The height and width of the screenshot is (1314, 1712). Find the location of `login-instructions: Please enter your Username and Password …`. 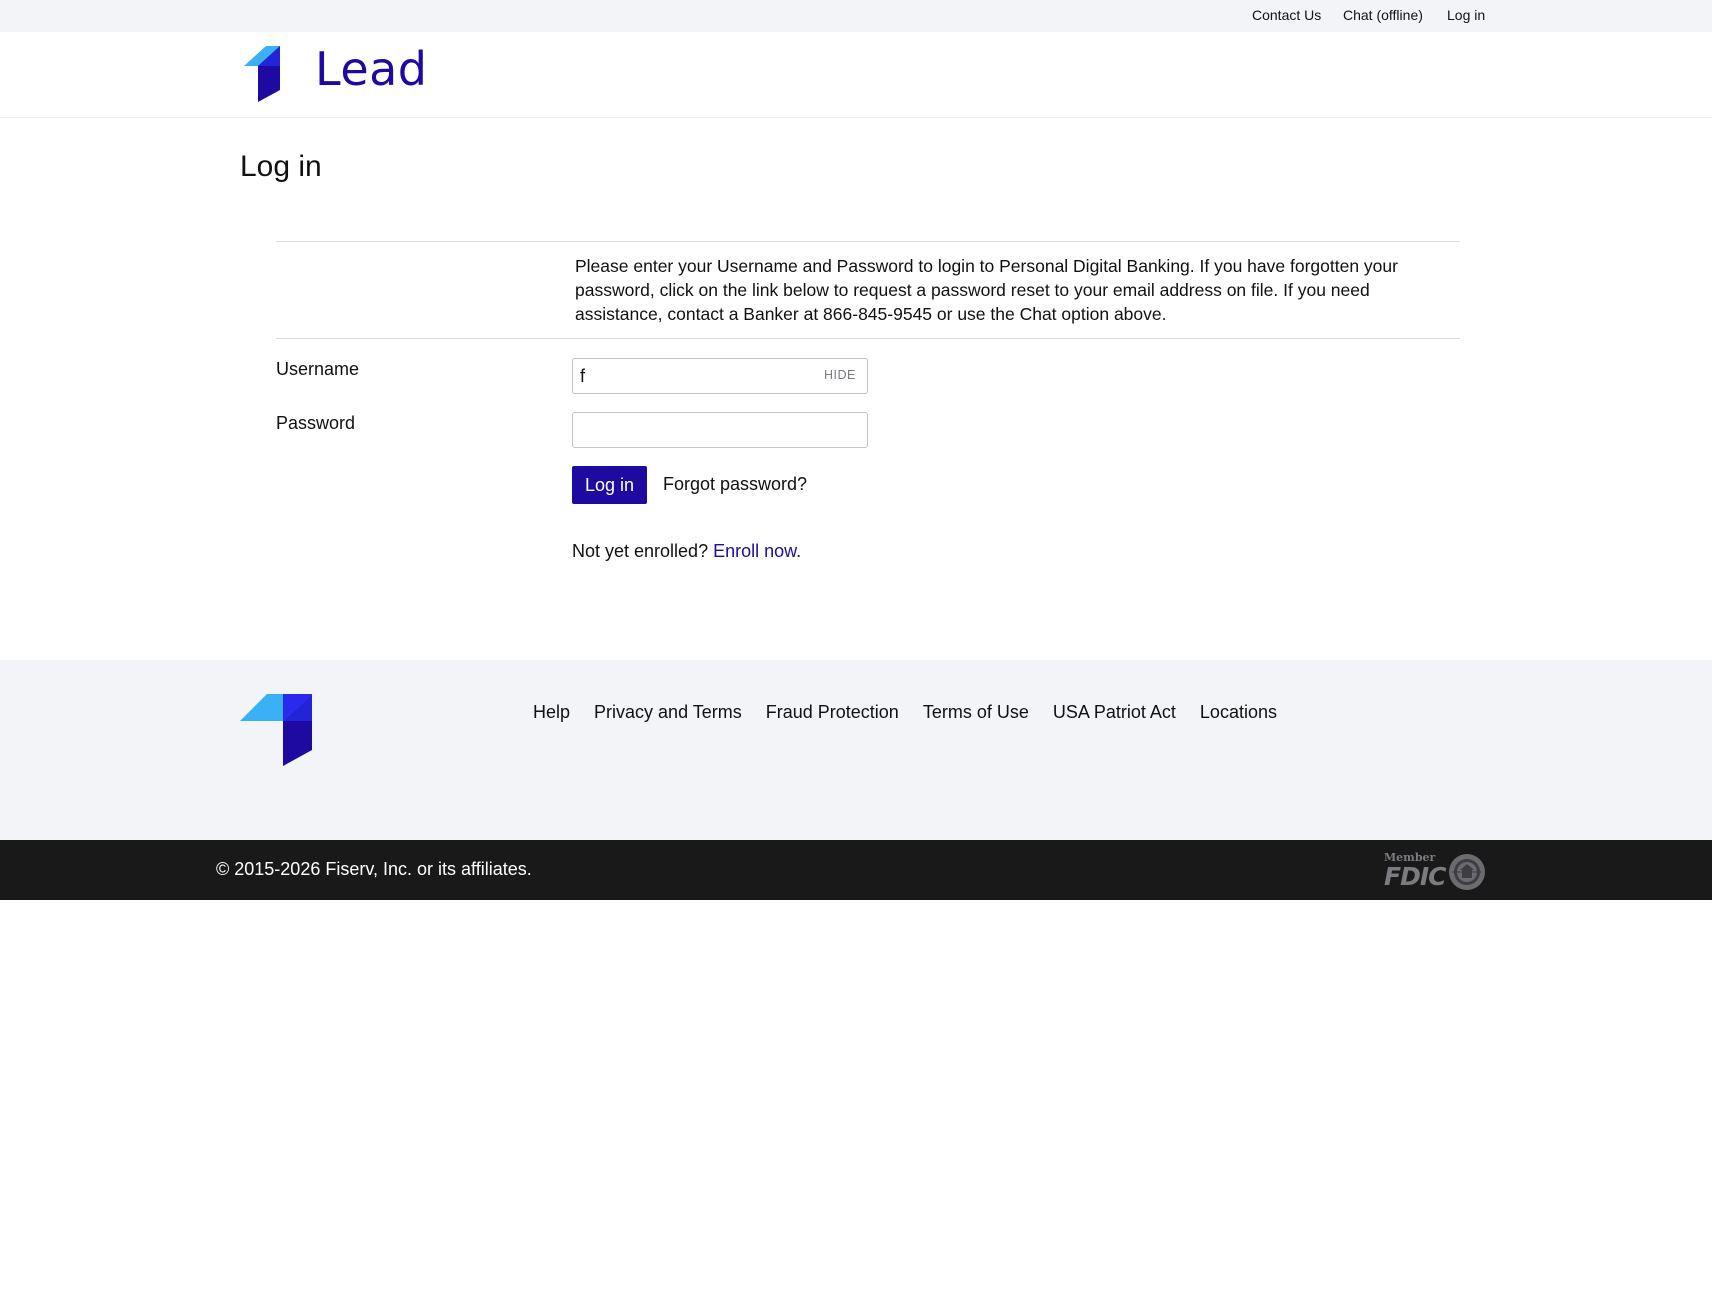

login-instructions: Please enter your Username and Password … is located at coordinates (986, 290).